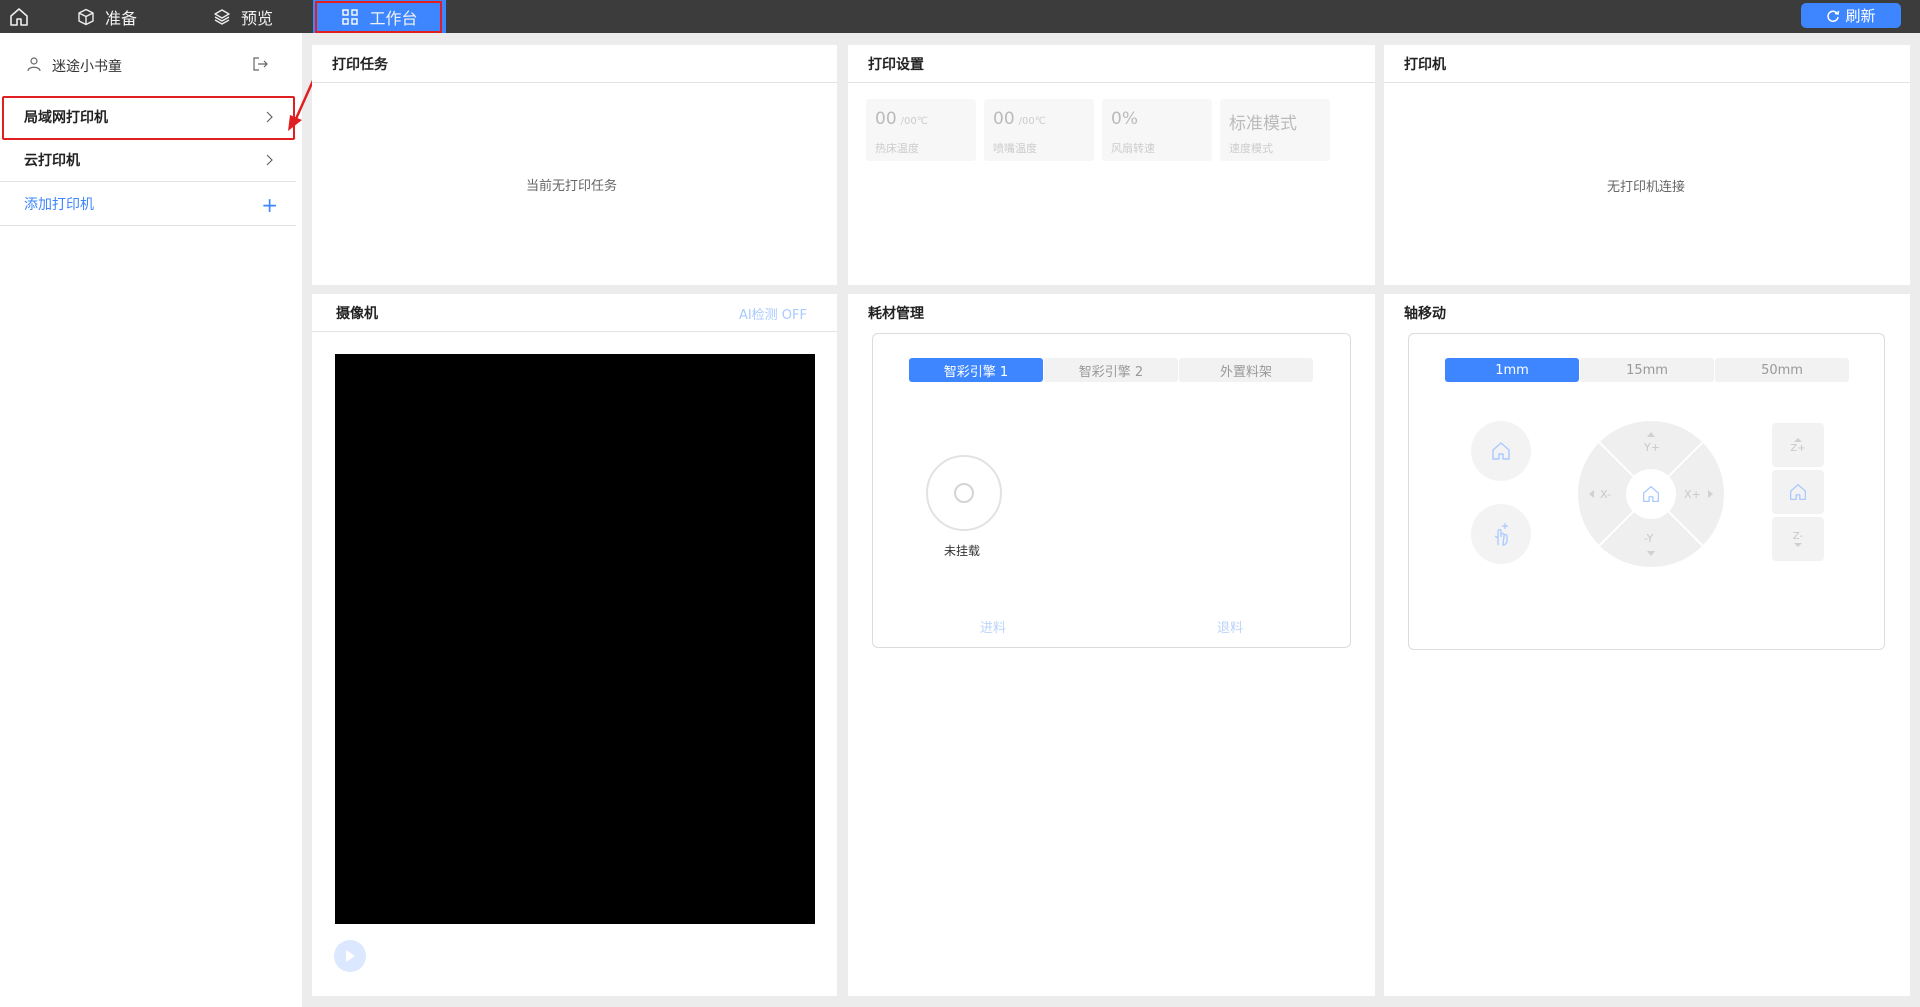 The height and width of the screenshot is (1007, 1920). What do you see at coordinates (357, 314) in the screenshot?
I see `panel-title: 摄像机` at bounding box center [357, 314].